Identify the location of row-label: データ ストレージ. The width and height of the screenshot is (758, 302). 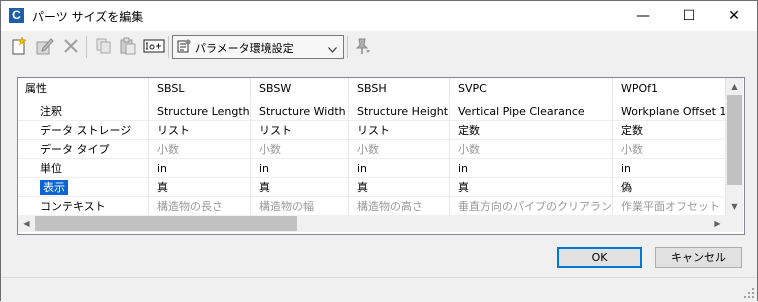
(83, 130).